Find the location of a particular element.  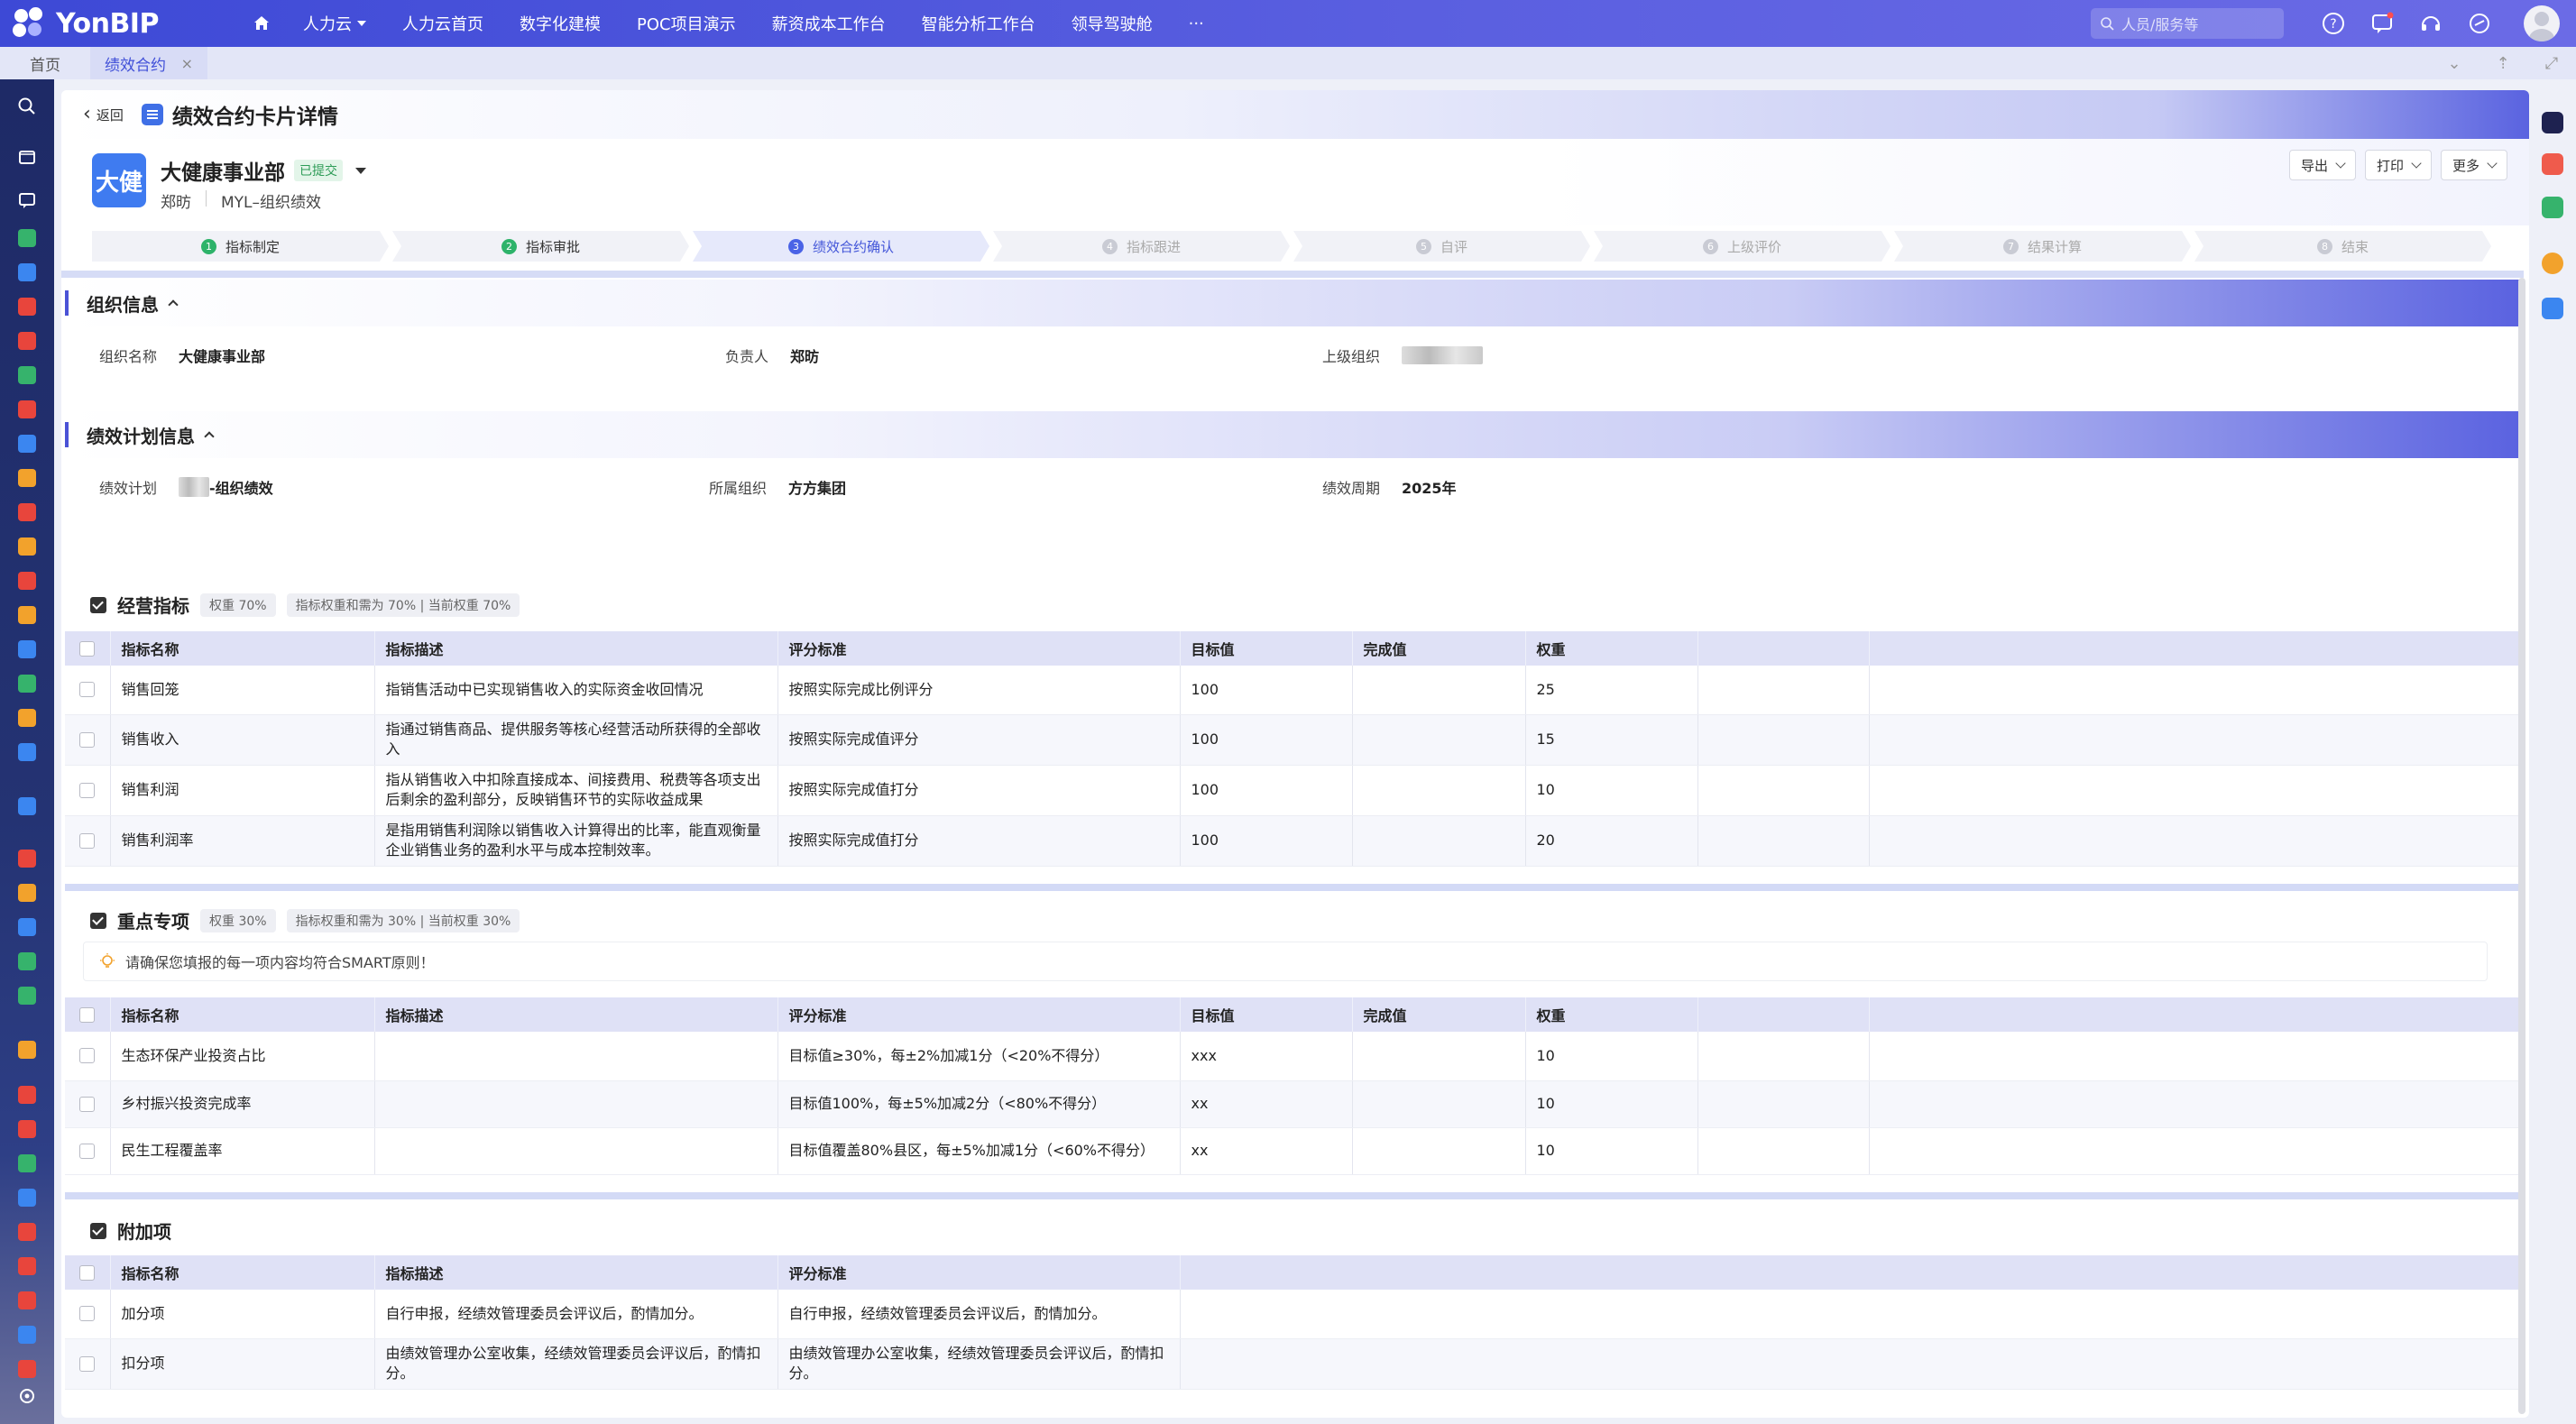

step-3: 3 绩效合约确认 is located at coordinates (841, 246).